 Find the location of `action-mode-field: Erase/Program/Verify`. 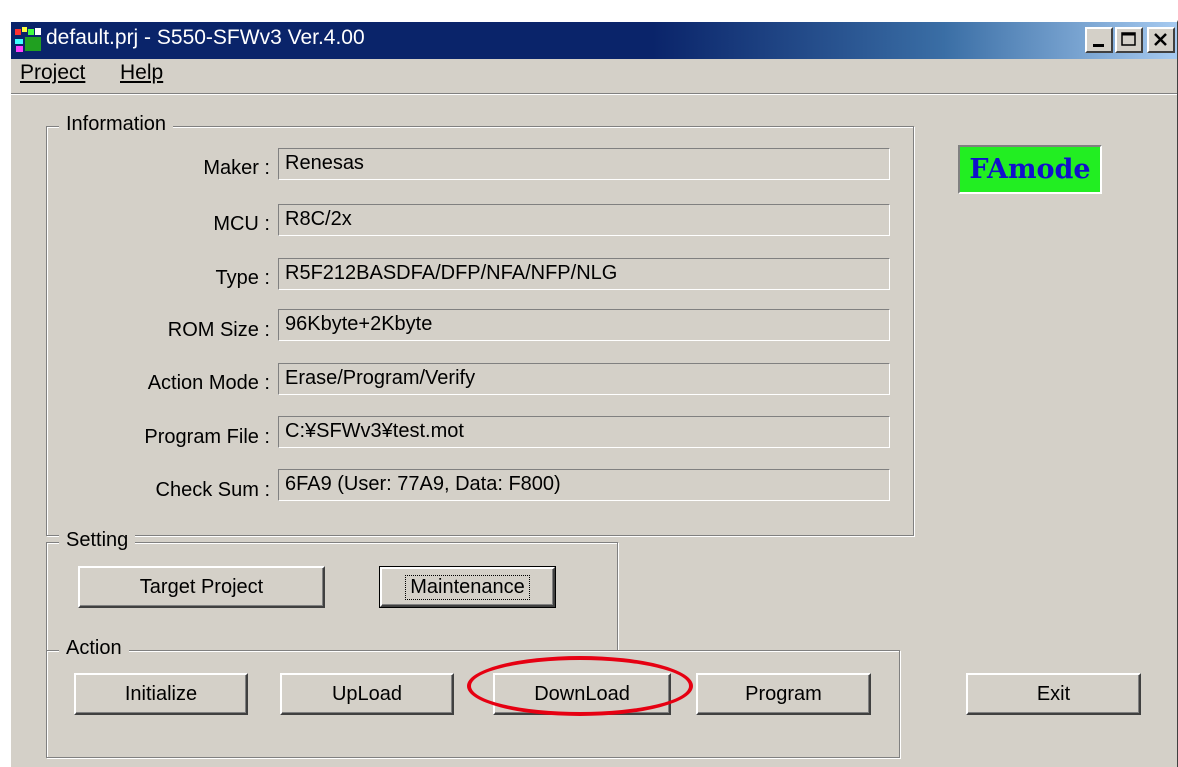

action-mode-field: Erase/Program/Verify is located at coordinates (584, 379).